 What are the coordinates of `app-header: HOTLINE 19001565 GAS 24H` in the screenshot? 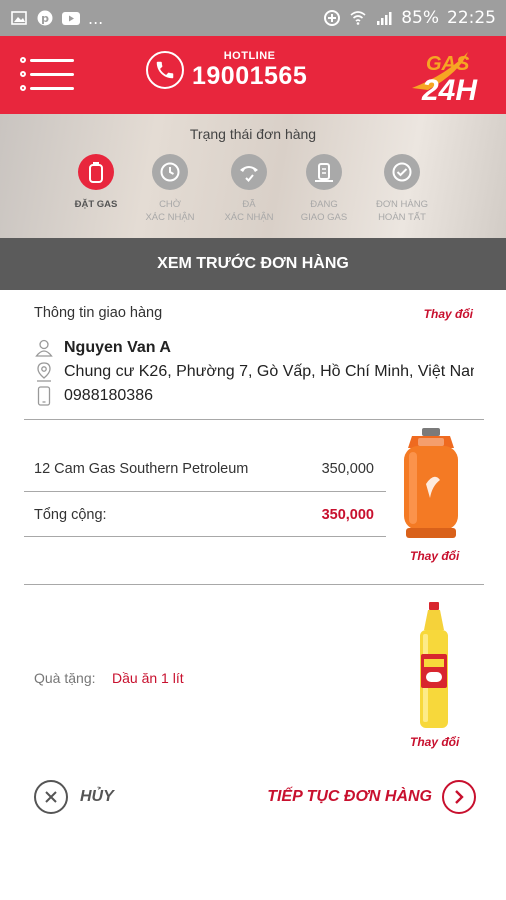 It's located at (253, 75).